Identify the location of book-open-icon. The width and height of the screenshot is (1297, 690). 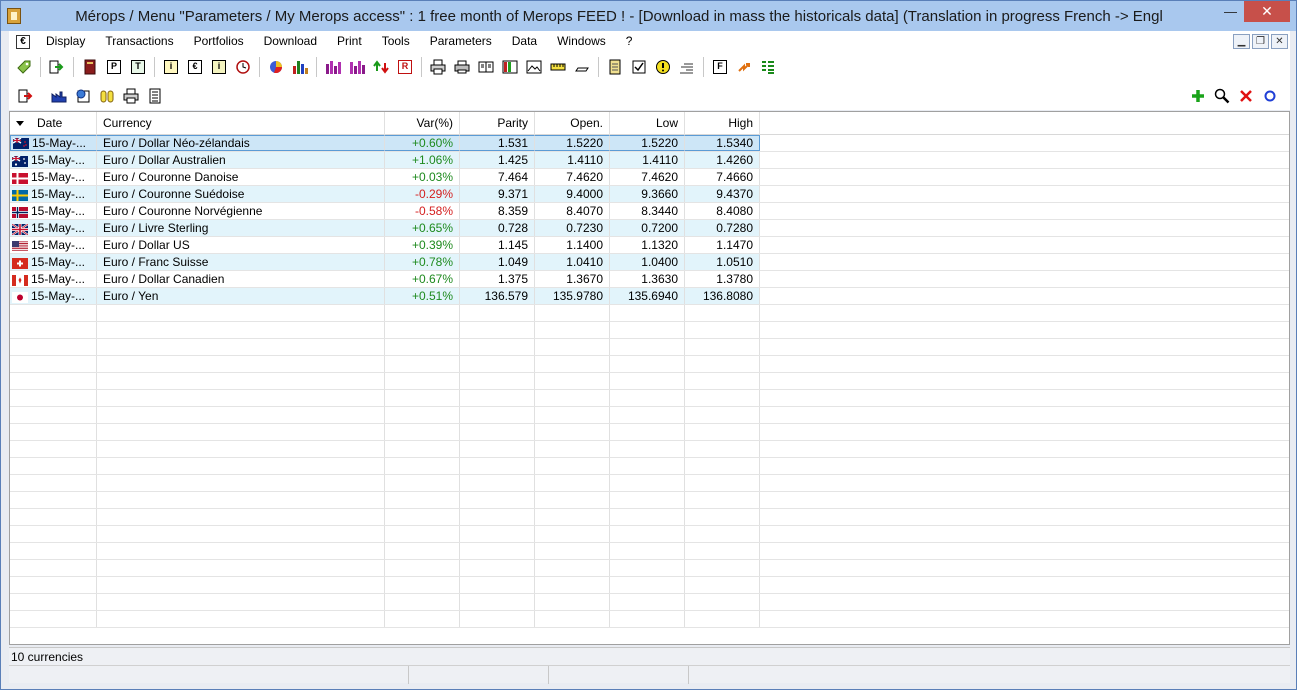
(486, 67).